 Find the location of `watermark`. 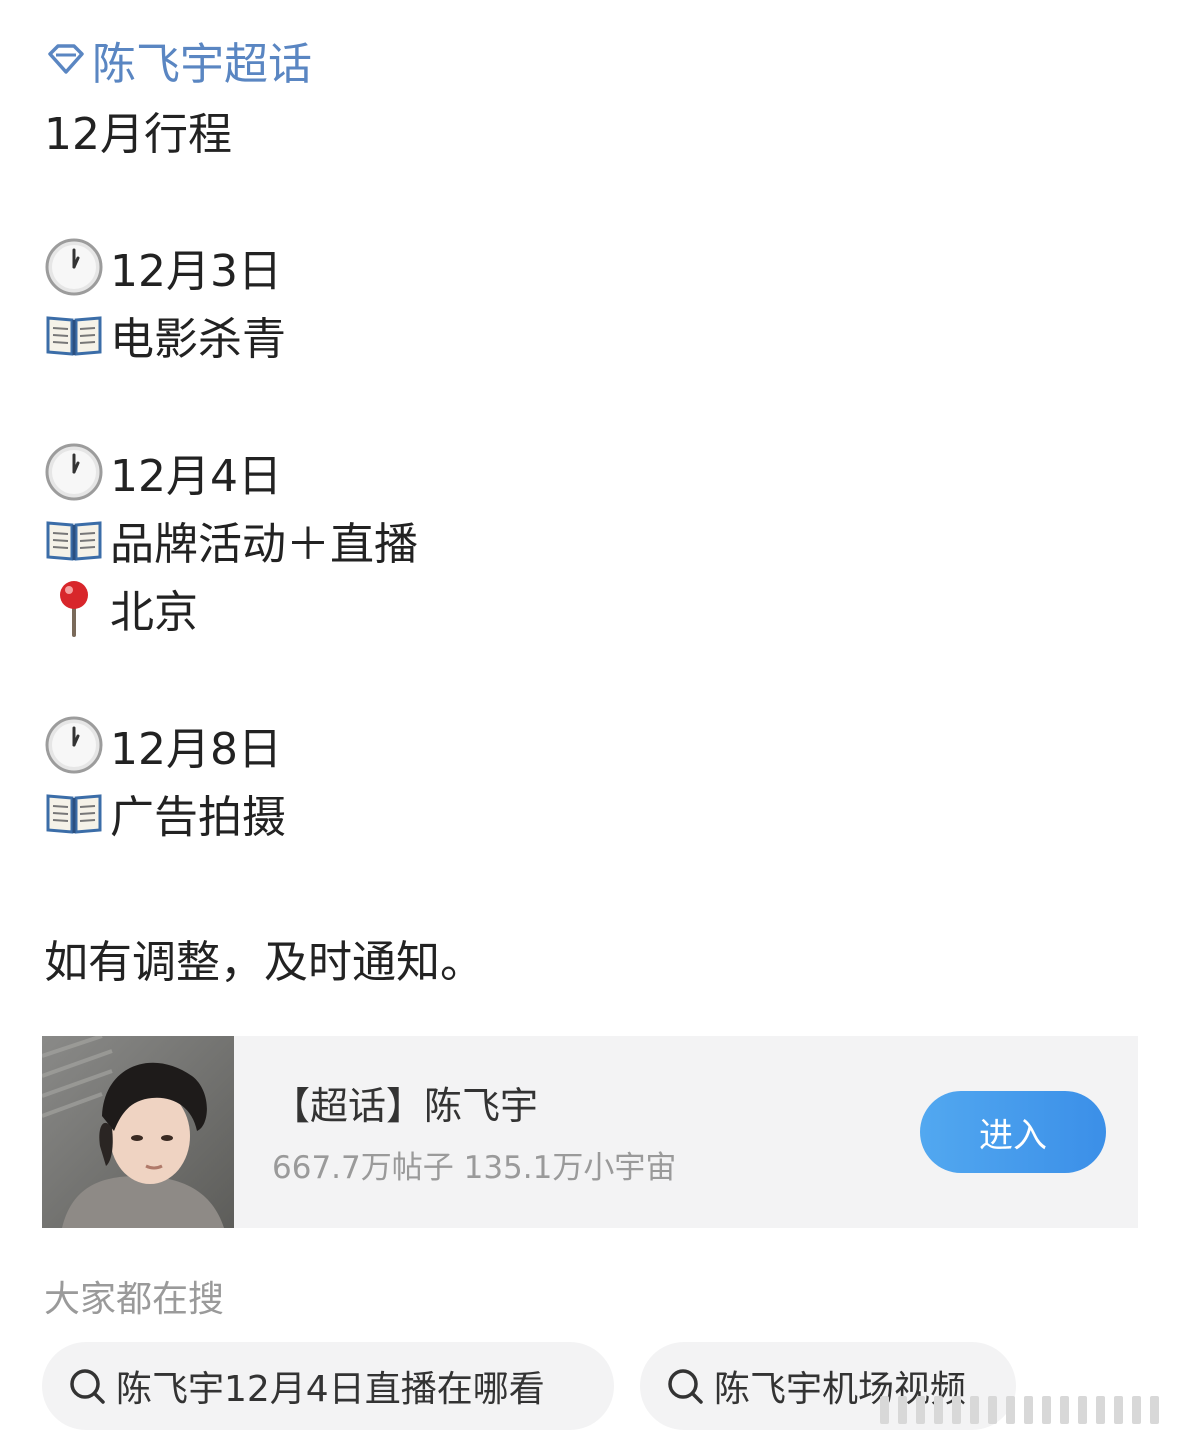

watermark is located at coordinates (1025, 1410).